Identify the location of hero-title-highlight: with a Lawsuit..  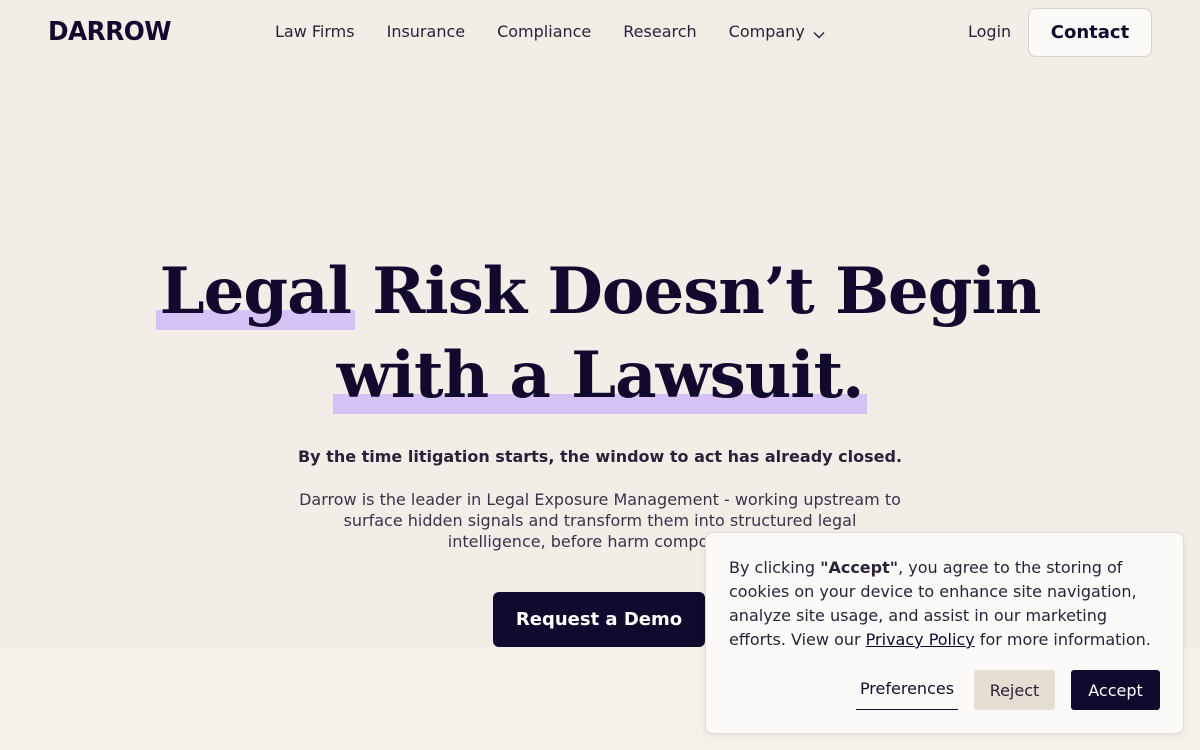
(600, 376).